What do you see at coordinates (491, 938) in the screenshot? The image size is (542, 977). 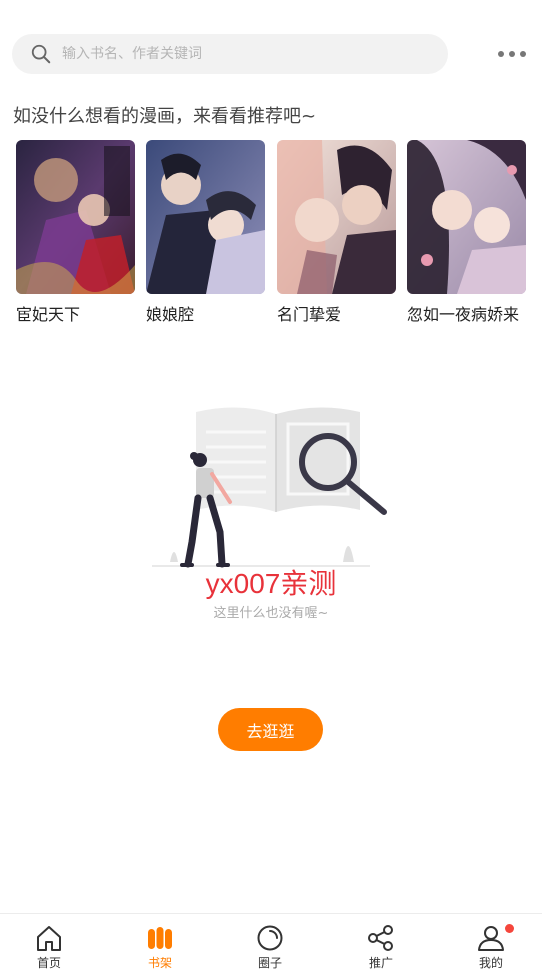 I see `user-icon` at bounding box center [491, 938].